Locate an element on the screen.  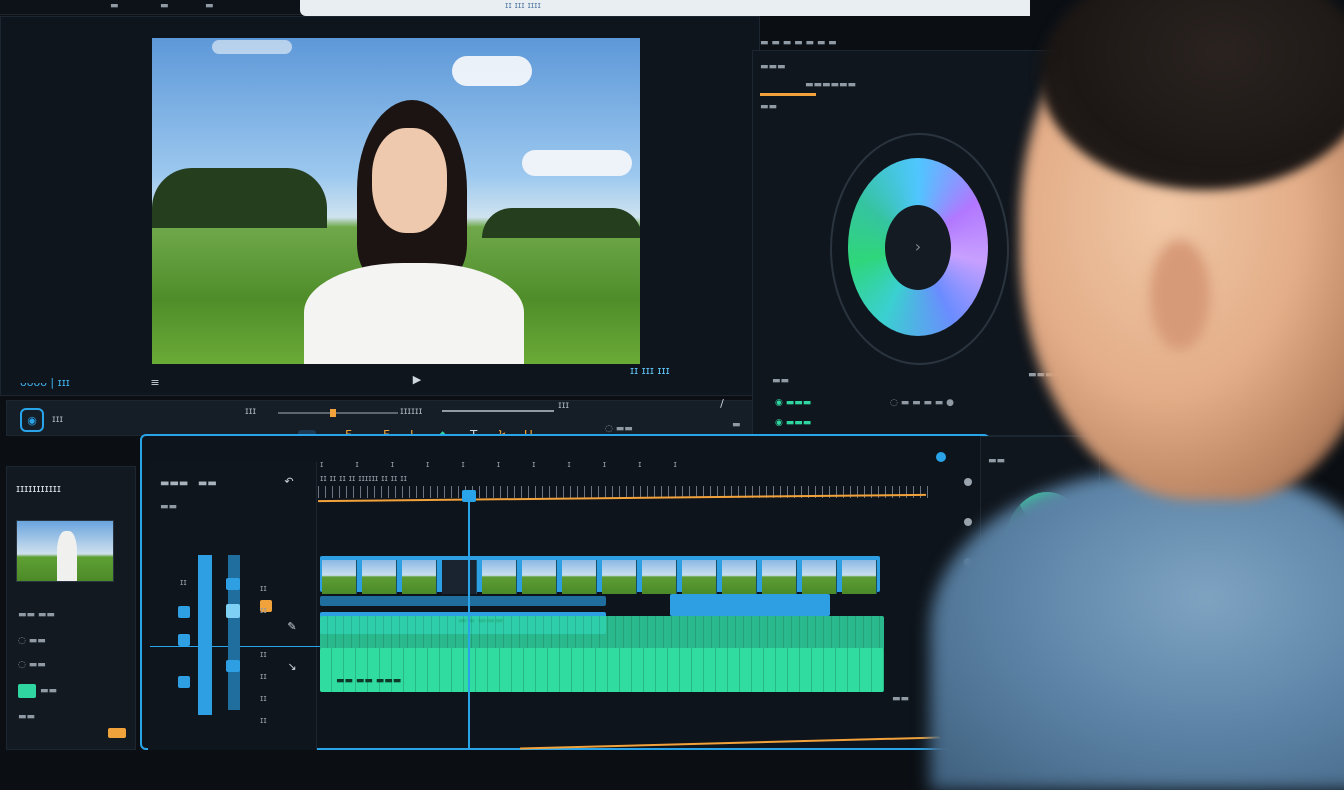
timeline-footer-label: ▬▬ is located at coordinates (901, 699).